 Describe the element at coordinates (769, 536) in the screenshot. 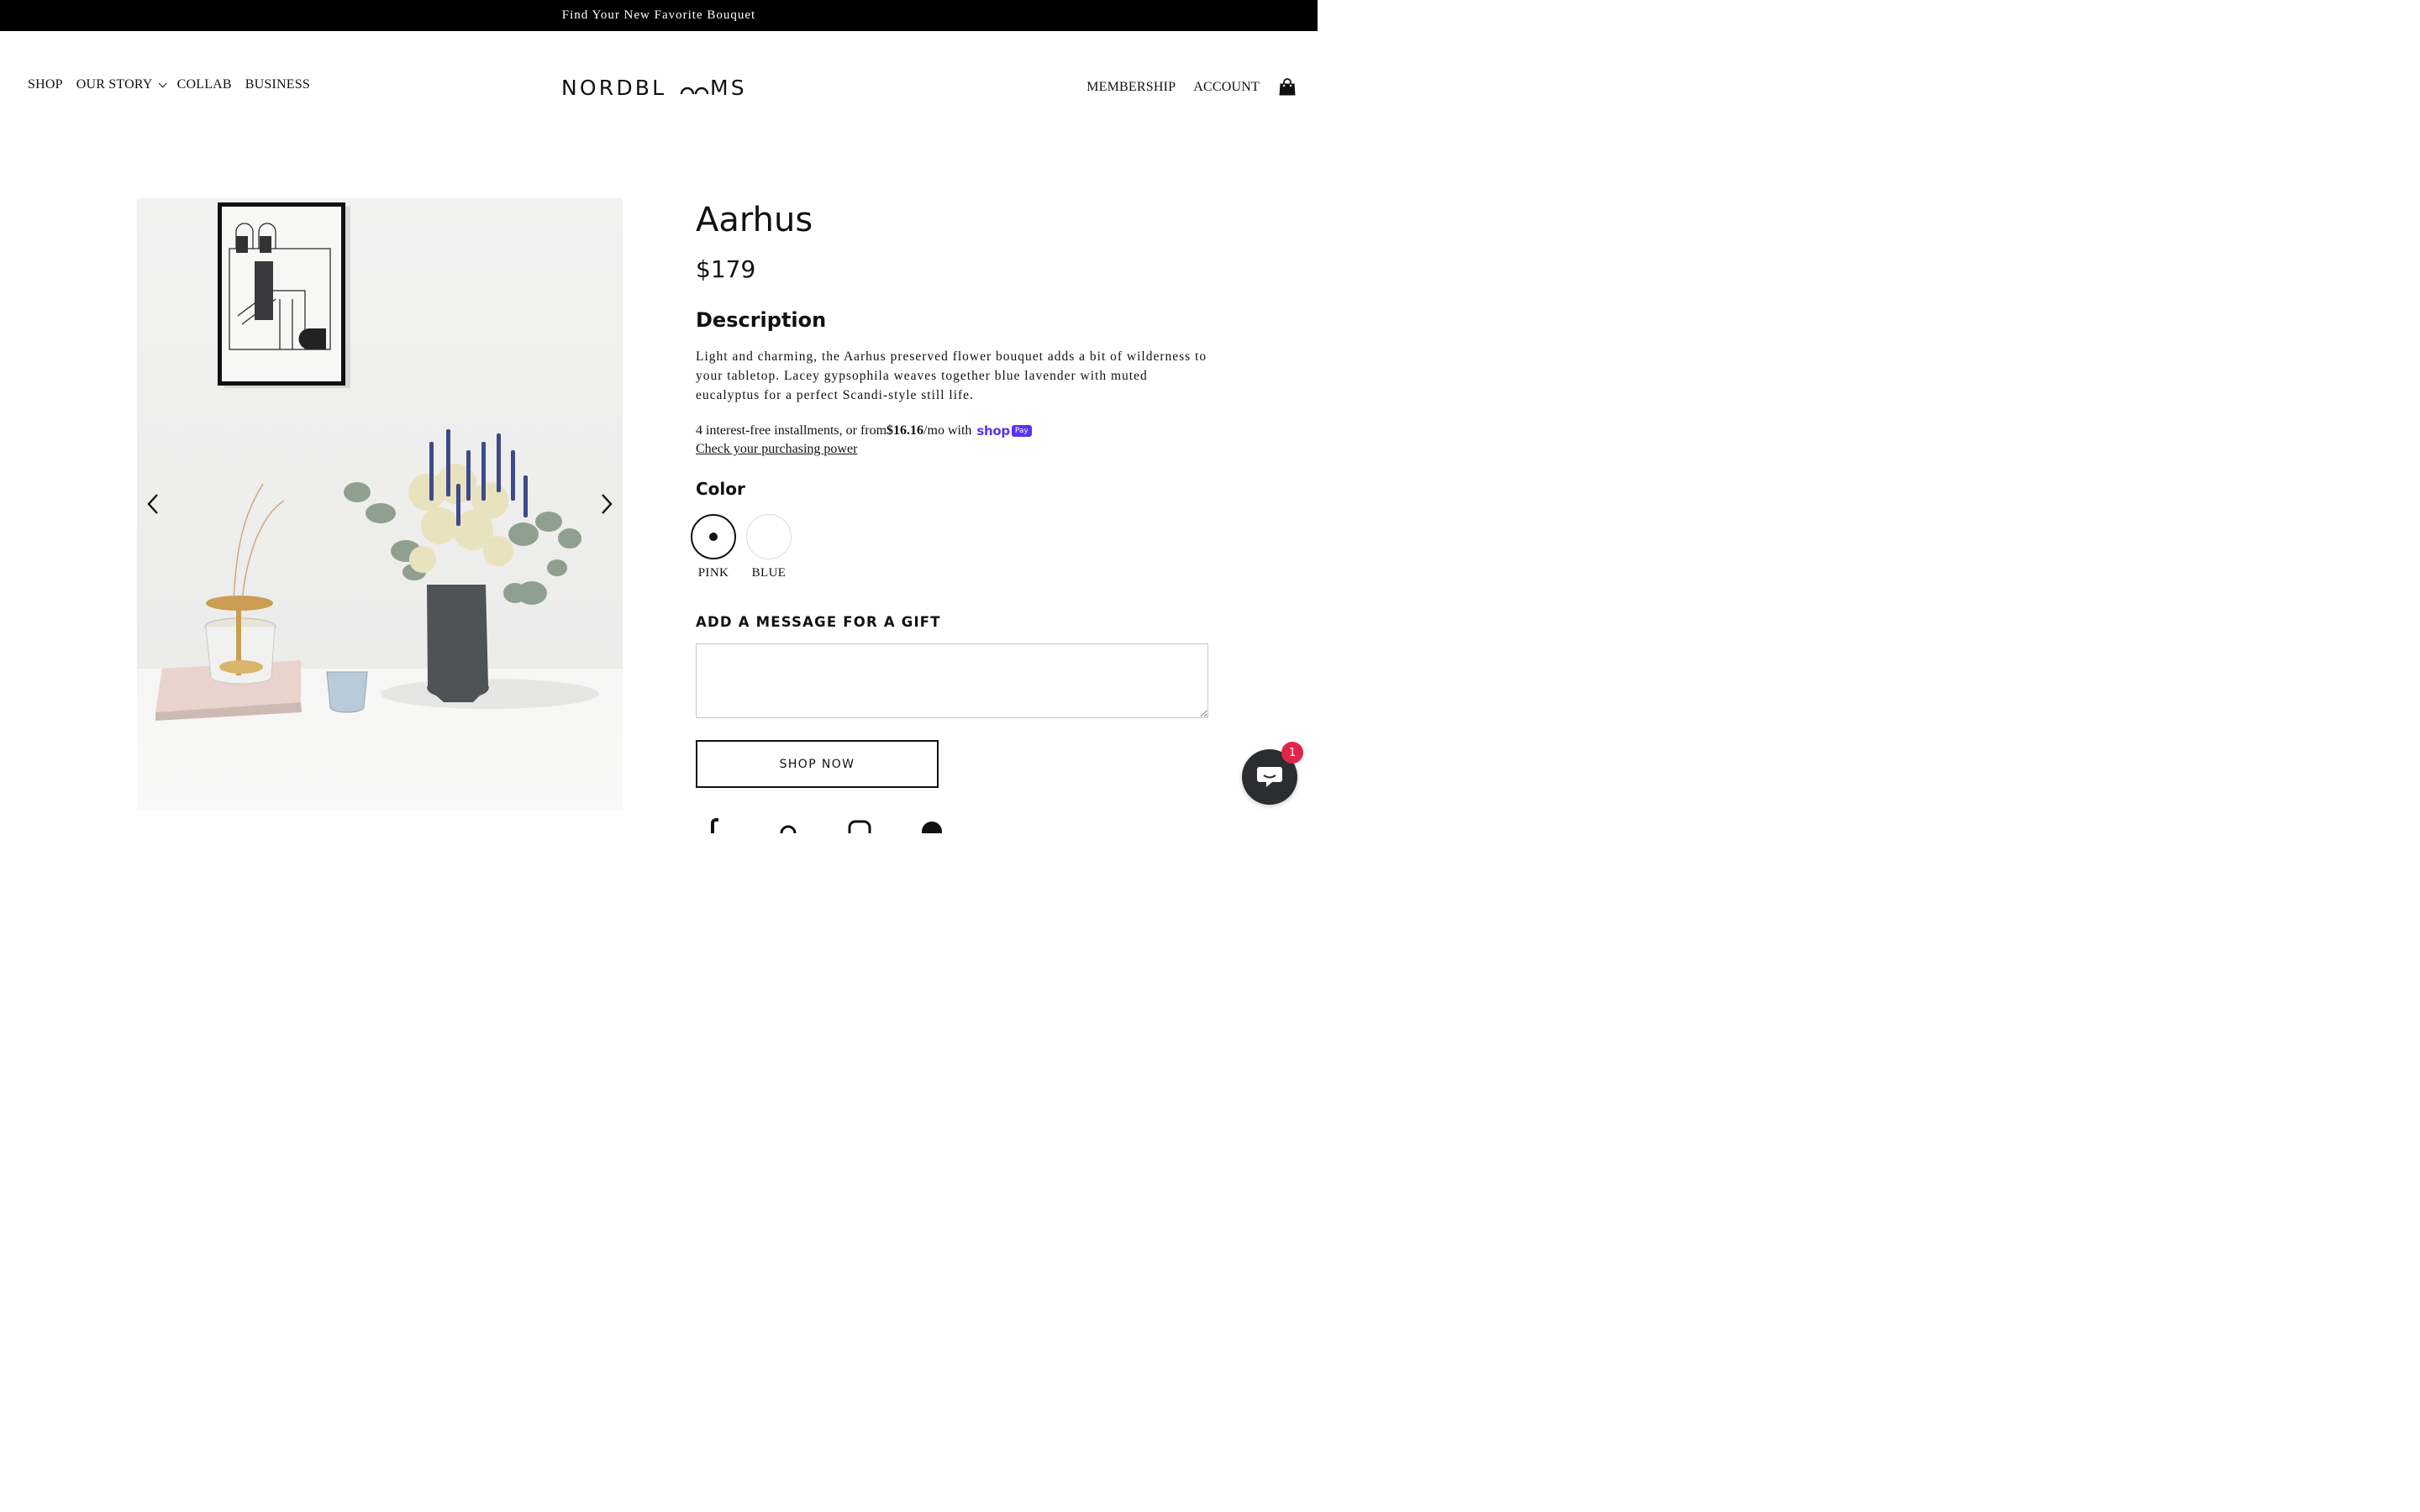

I see `swatch-blue-circle` at that location.